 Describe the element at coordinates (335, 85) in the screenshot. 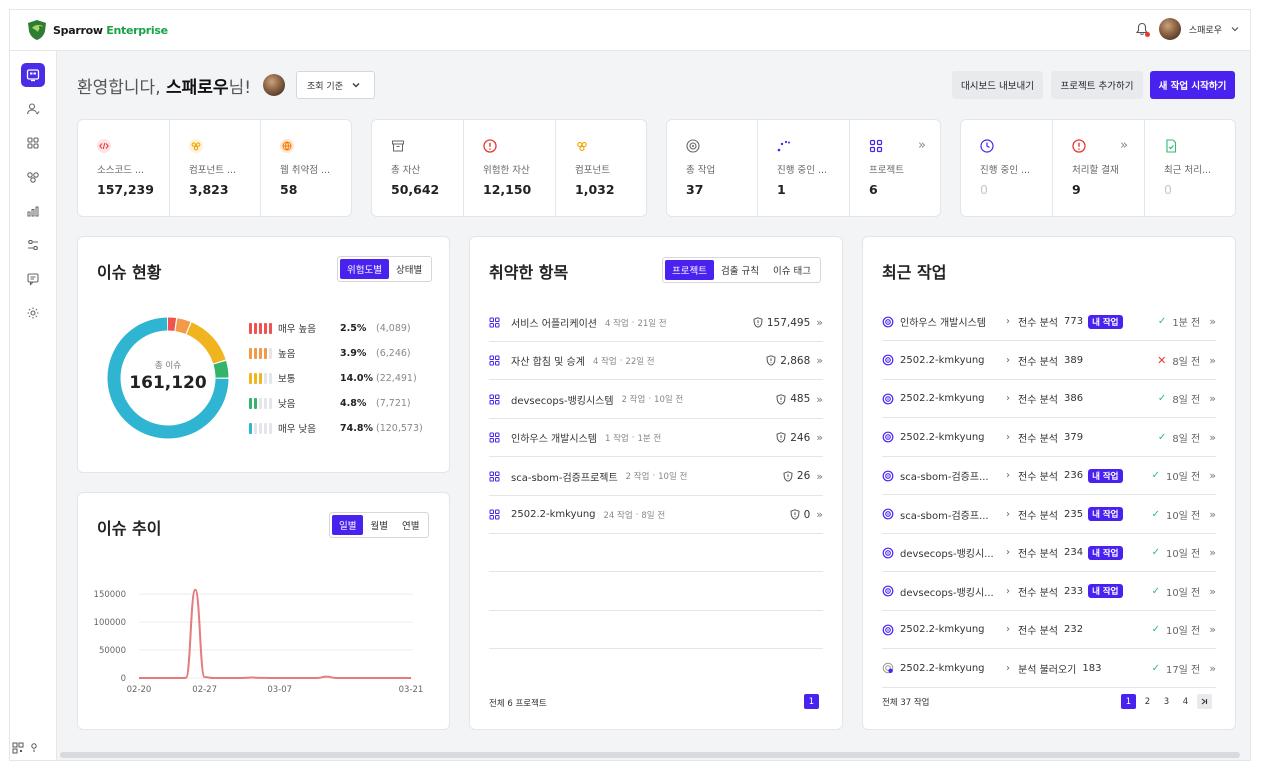

I see `period-select: 조회 기준` at that location.